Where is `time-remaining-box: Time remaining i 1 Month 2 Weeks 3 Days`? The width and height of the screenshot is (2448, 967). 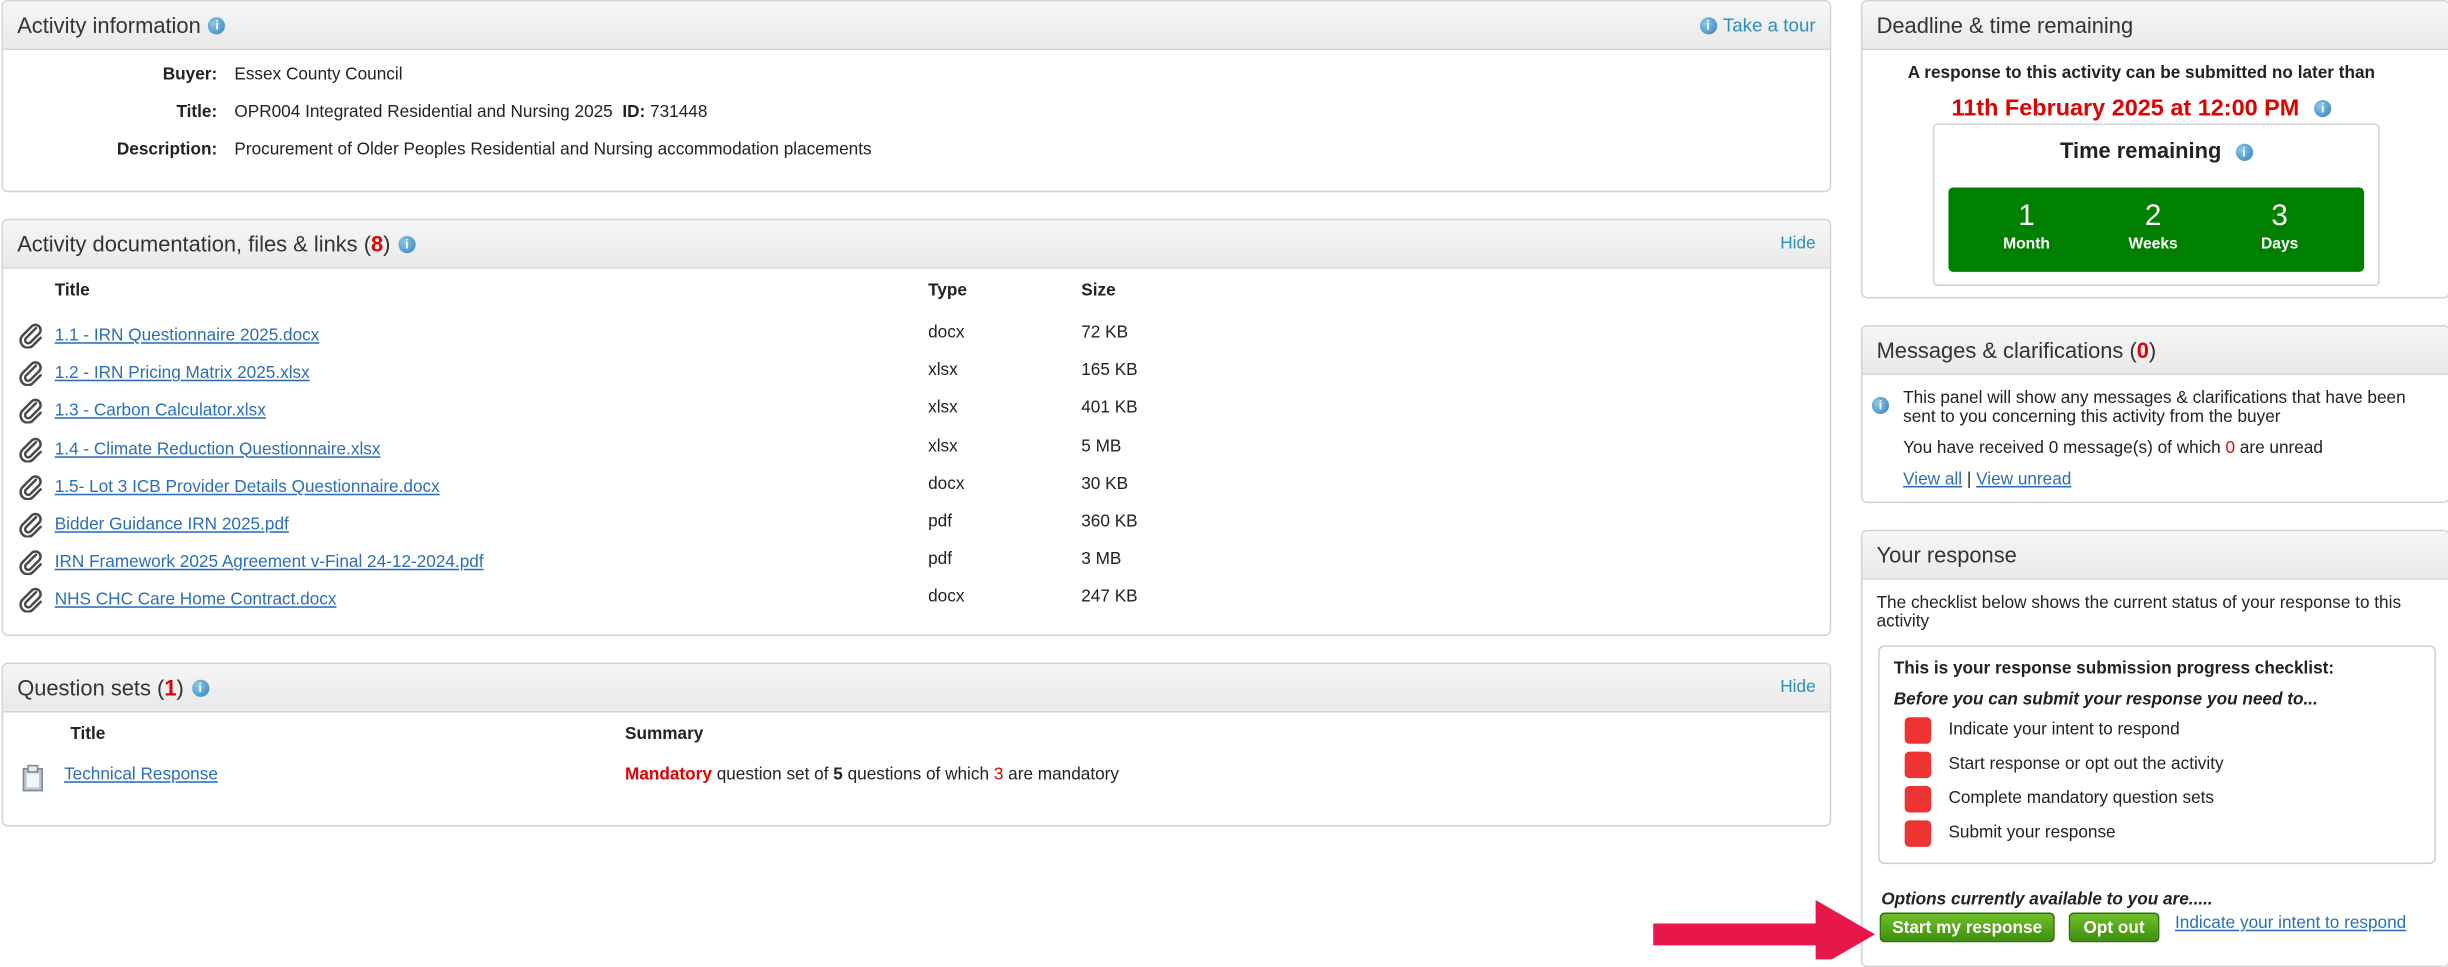
time-remaining-box: Time remaining i 1 Month 2 Weeks 3 Days is located at coordinates (2156, 204).